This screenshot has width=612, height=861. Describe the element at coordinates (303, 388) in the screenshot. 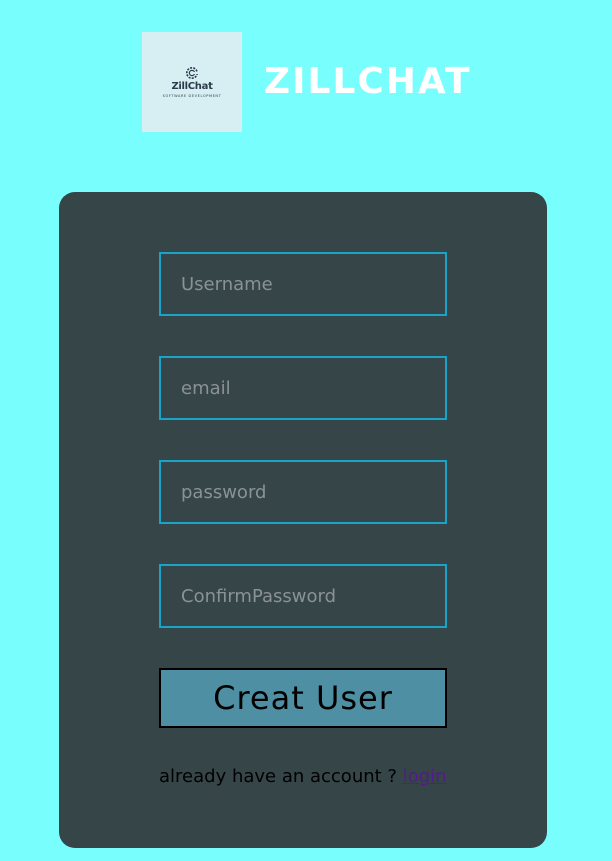

I see `email-input` at that location.